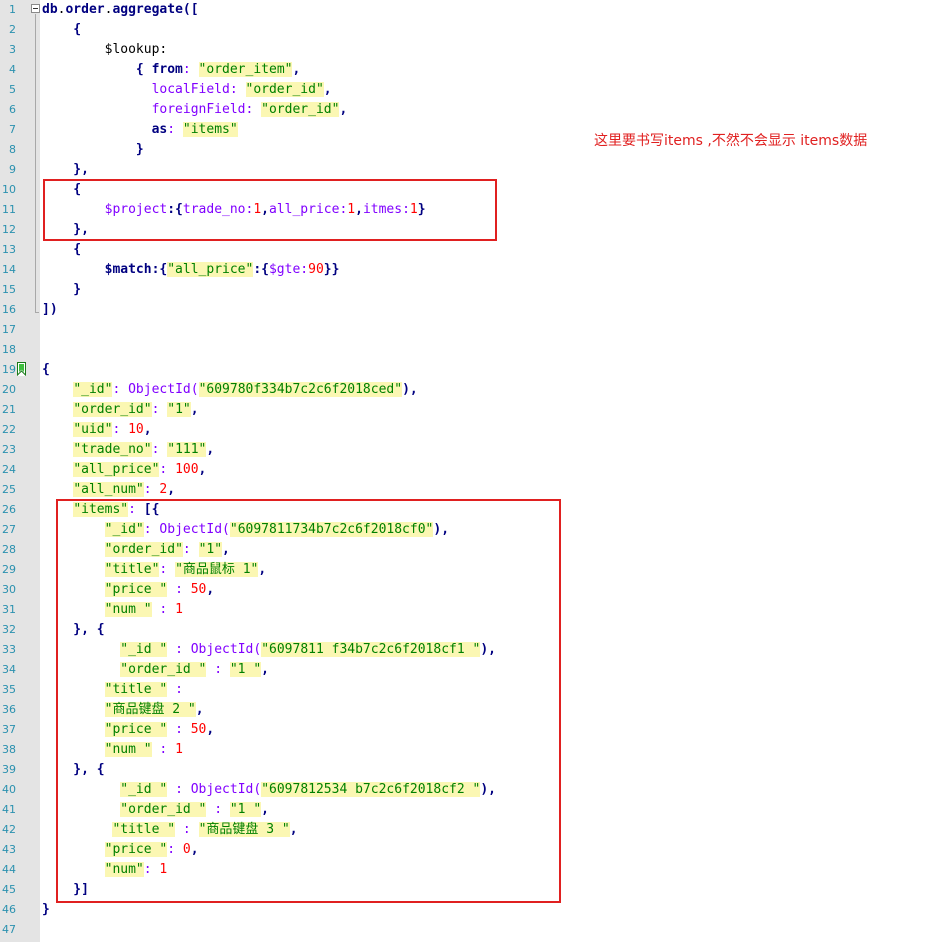 The image size is (943, 942). Describe the element at coordinates (9, 429) in the screenshot. I see `line-number: 22` at that location.